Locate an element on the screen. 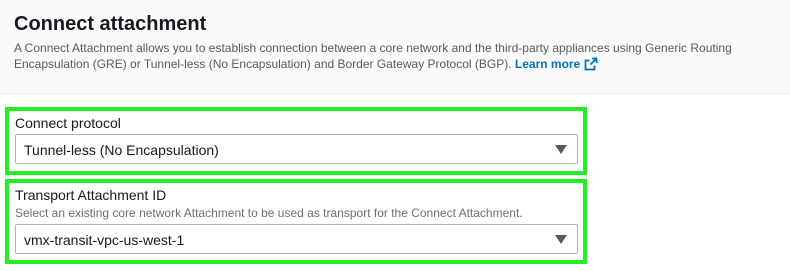 The height and width of the screenshot is (271, 790). learn-more-label: Learn more is located at coordinates (547, 64).